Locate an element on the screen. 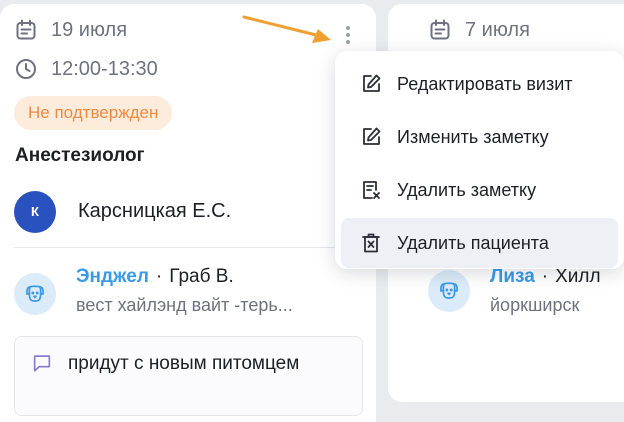 Image resolution: width=624 pixels, height=422 pixels. menu-item-edit-visit: Редактировать визит is located at coordinates (479, 84).